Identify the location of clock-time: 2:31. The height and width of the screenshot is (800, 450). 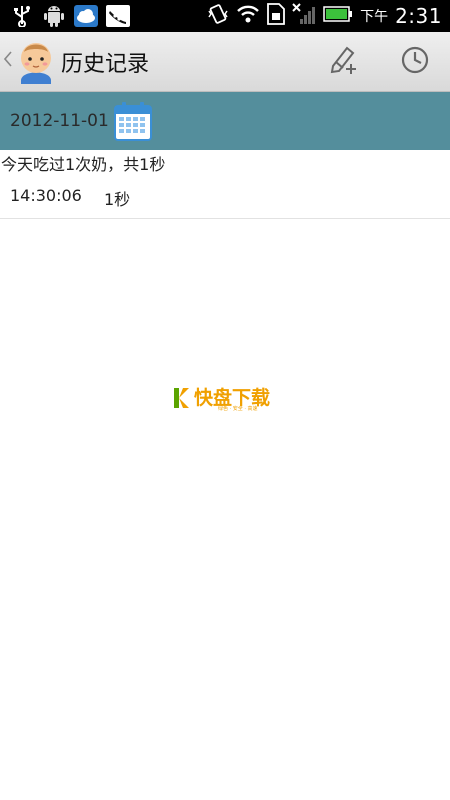
(418, 16).